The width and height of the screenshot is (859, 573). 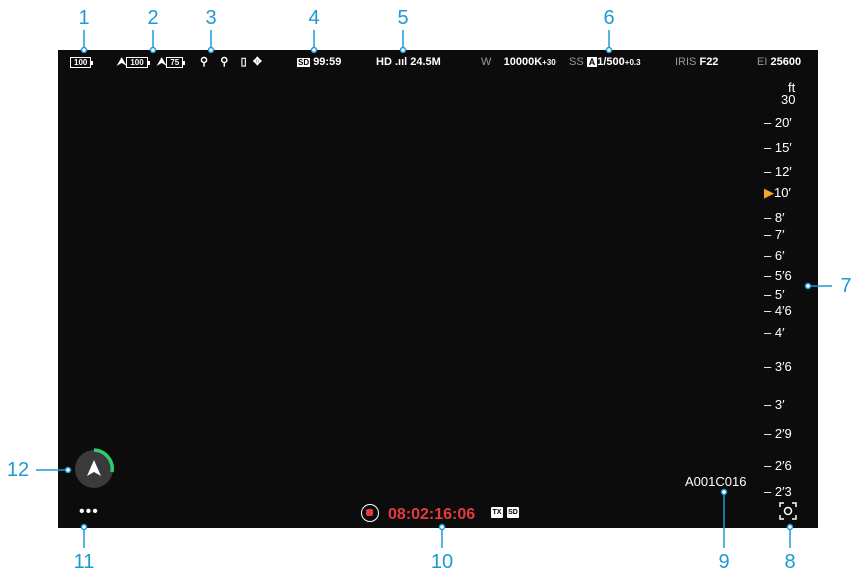 What do you see at coordinates (518, 62) in the screenshot?
I see `white-balance: W 10000K+30` at bounding box center [518, 62].